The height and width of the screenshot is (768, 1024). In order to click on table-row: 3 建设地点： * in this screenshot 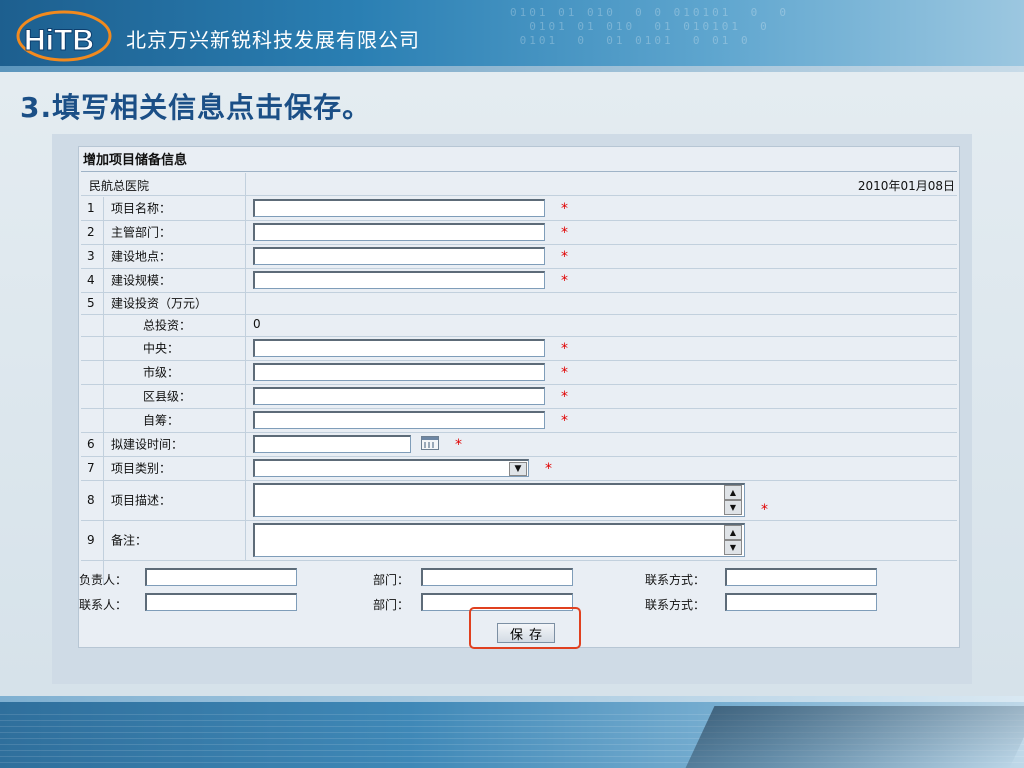, I will do `click(519, 256)`.